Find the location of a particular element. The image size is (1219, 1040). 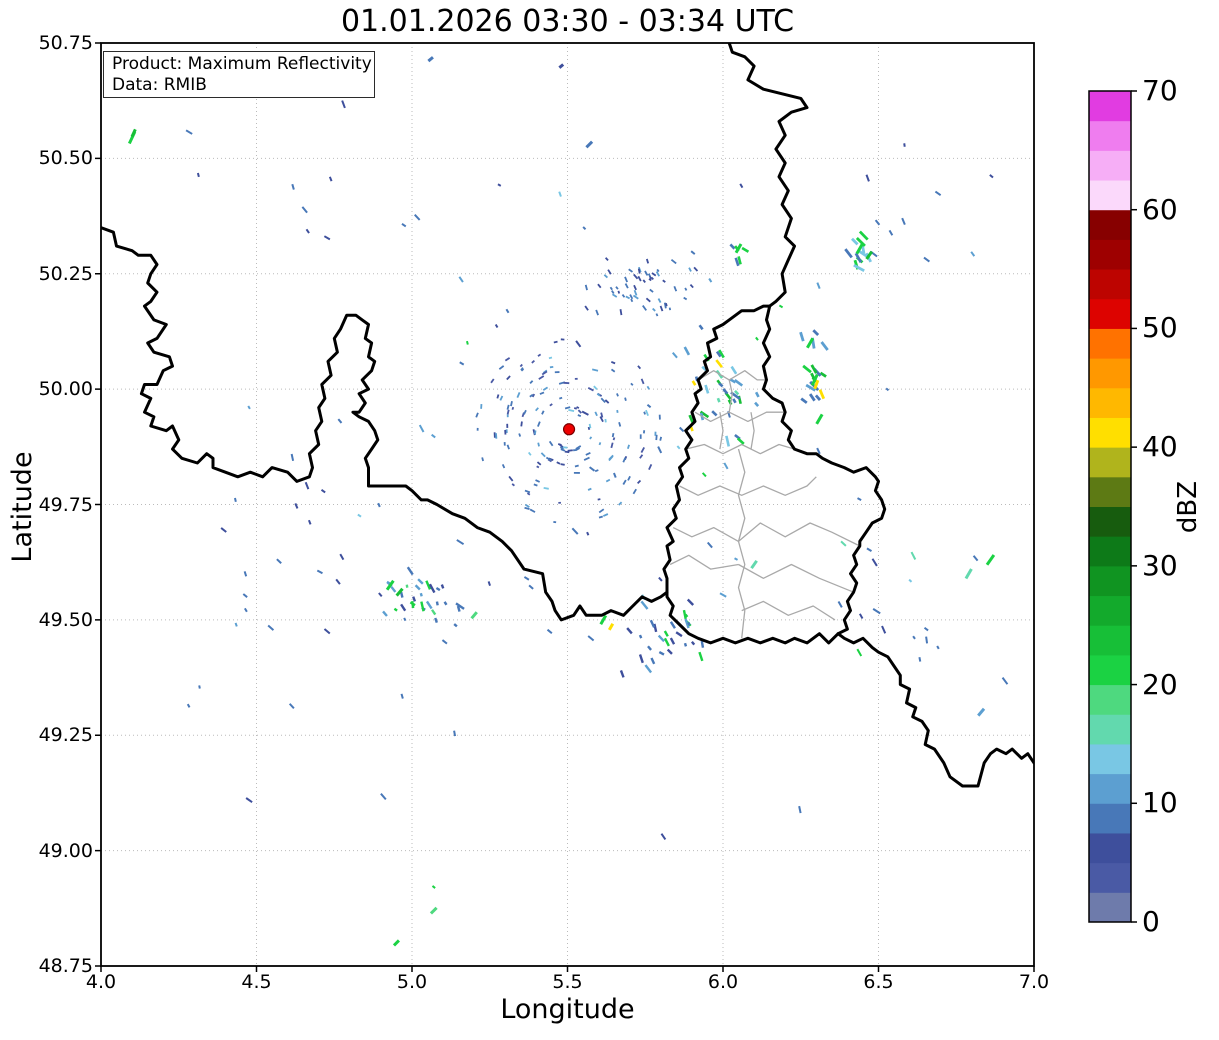

x-axis-label: Longitude is located at coordinates (567, 1009).